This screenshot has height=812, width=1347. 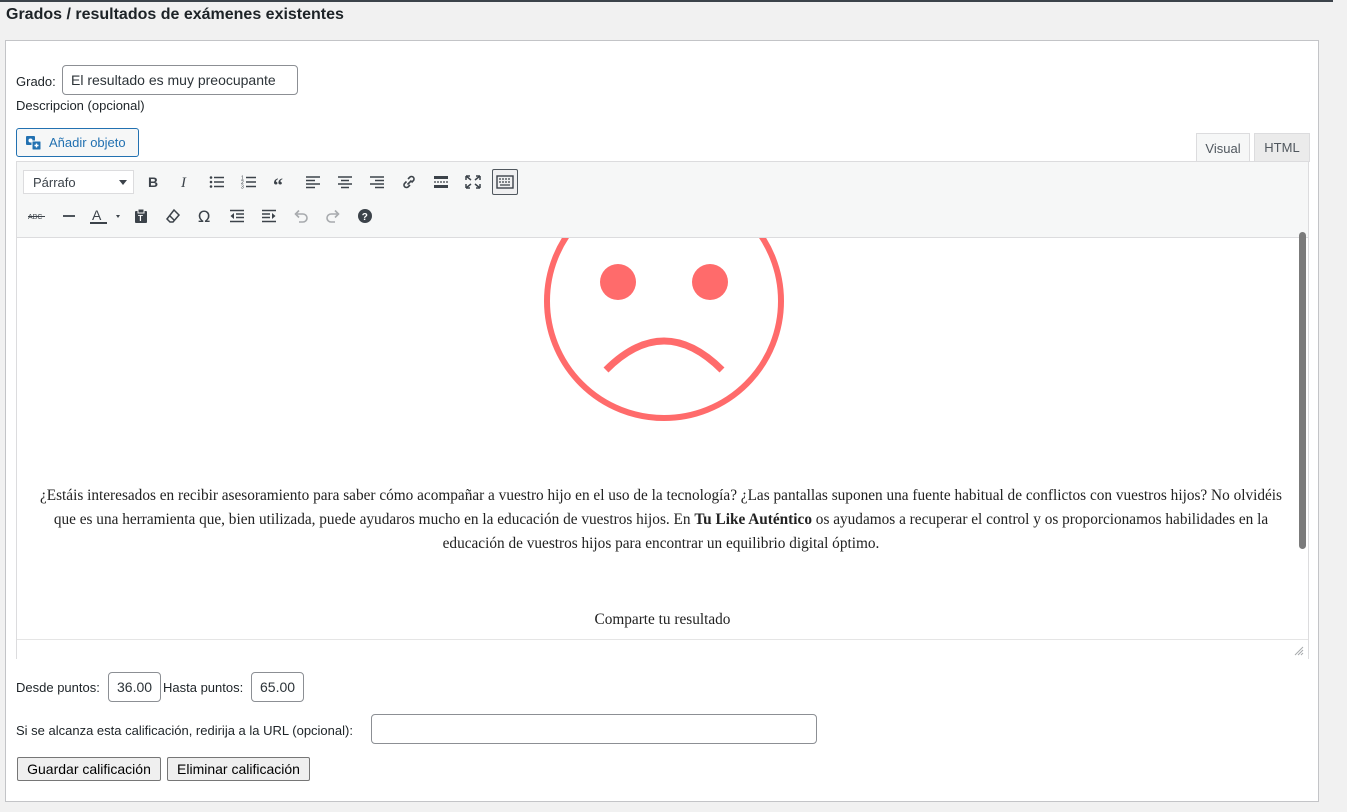 I want to click on align-right-icon, so click(x=377, y=182).